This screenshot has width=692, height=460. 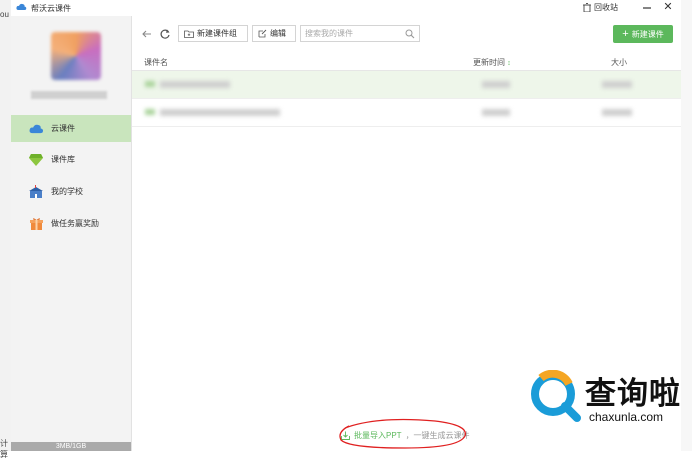 What do you see at coordinates (556, 396) in the screenshot?
I see `magnifier-logo-icon` at bounding box center [556, 396].